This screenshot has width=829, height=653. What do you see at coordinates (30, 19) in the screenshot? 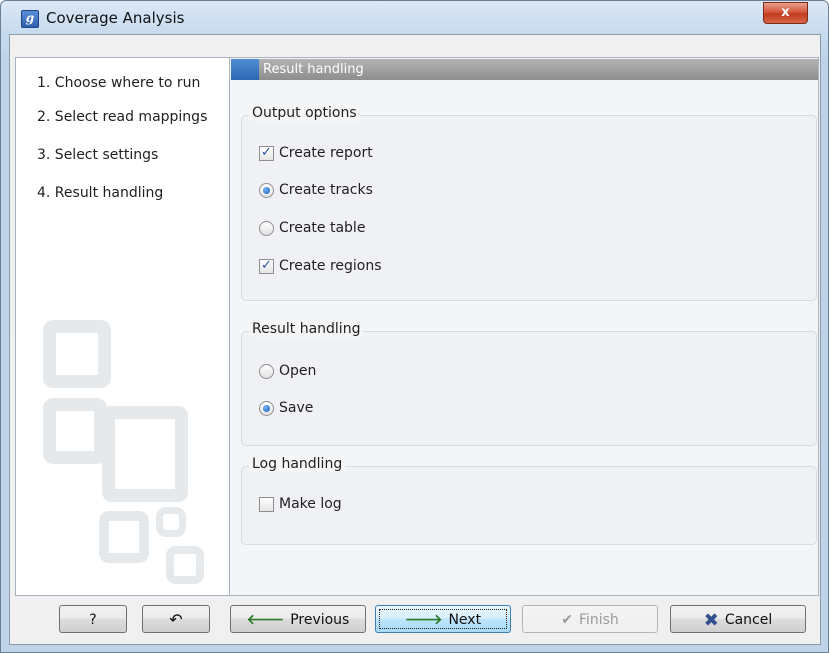
I see `app-icon: g` at bounding box center [30, 19].